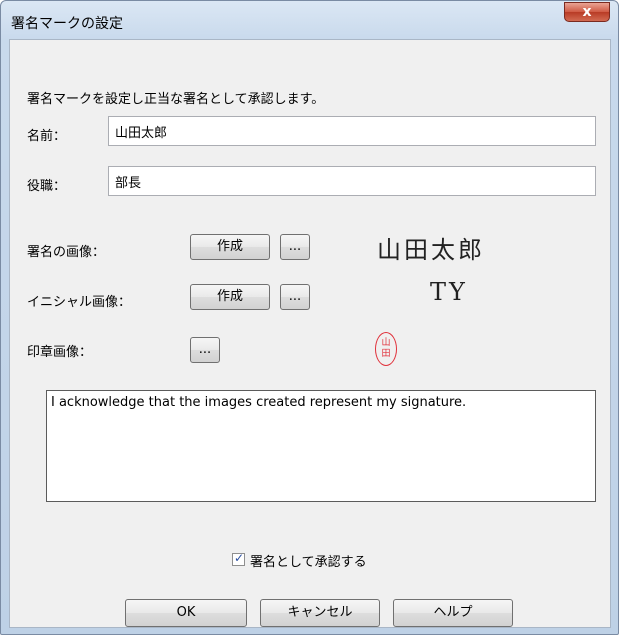 The image size is (619, 635). What do you see at coordinates (352, 181) in the screenshot?
I see `position-input: 部長` at bounding box center [352, 181].